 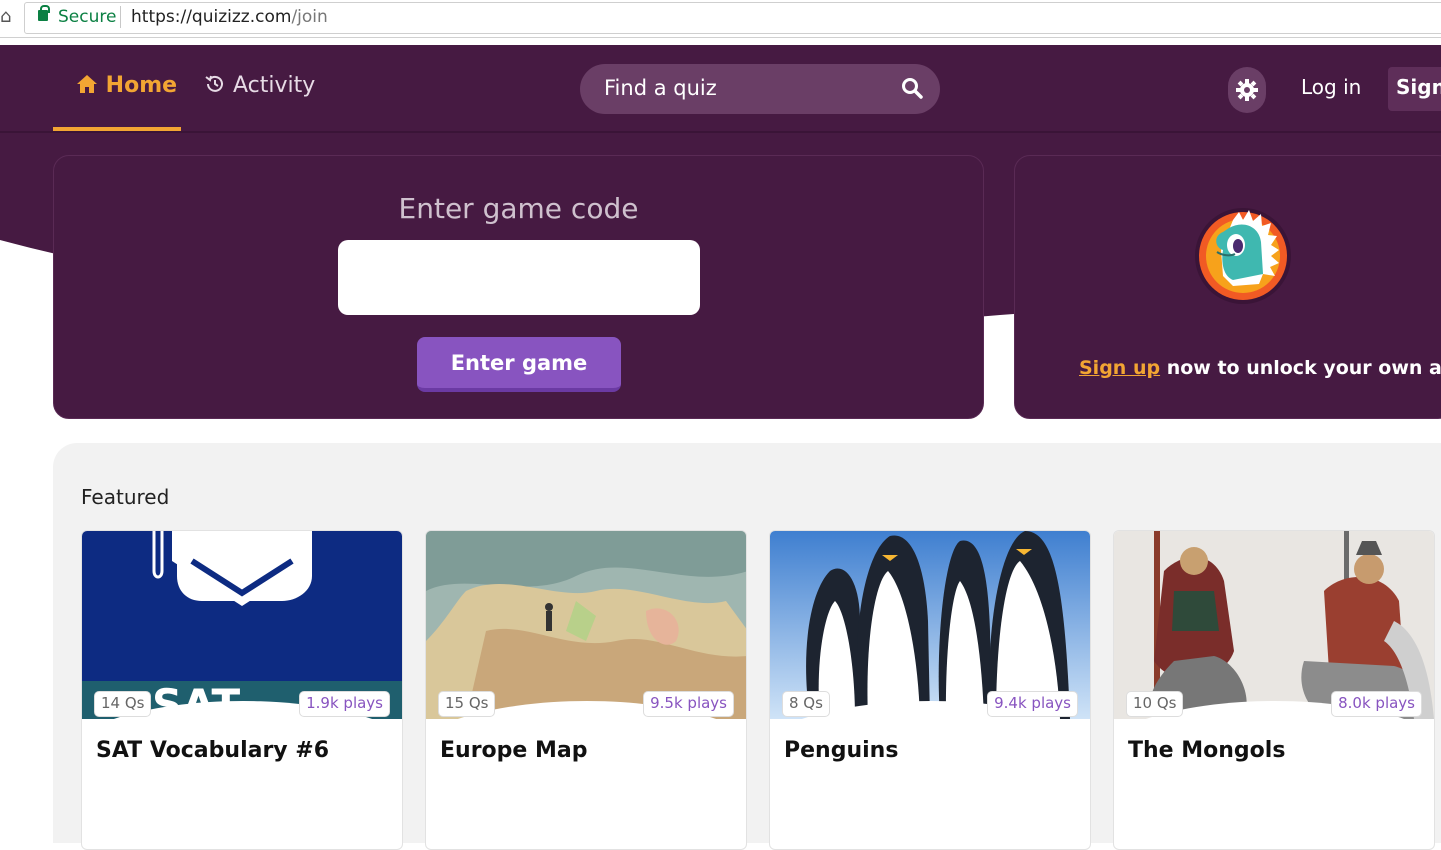 I want to click on quiz-title: SAT Vocabulary #6, so click(x=213, y=750).